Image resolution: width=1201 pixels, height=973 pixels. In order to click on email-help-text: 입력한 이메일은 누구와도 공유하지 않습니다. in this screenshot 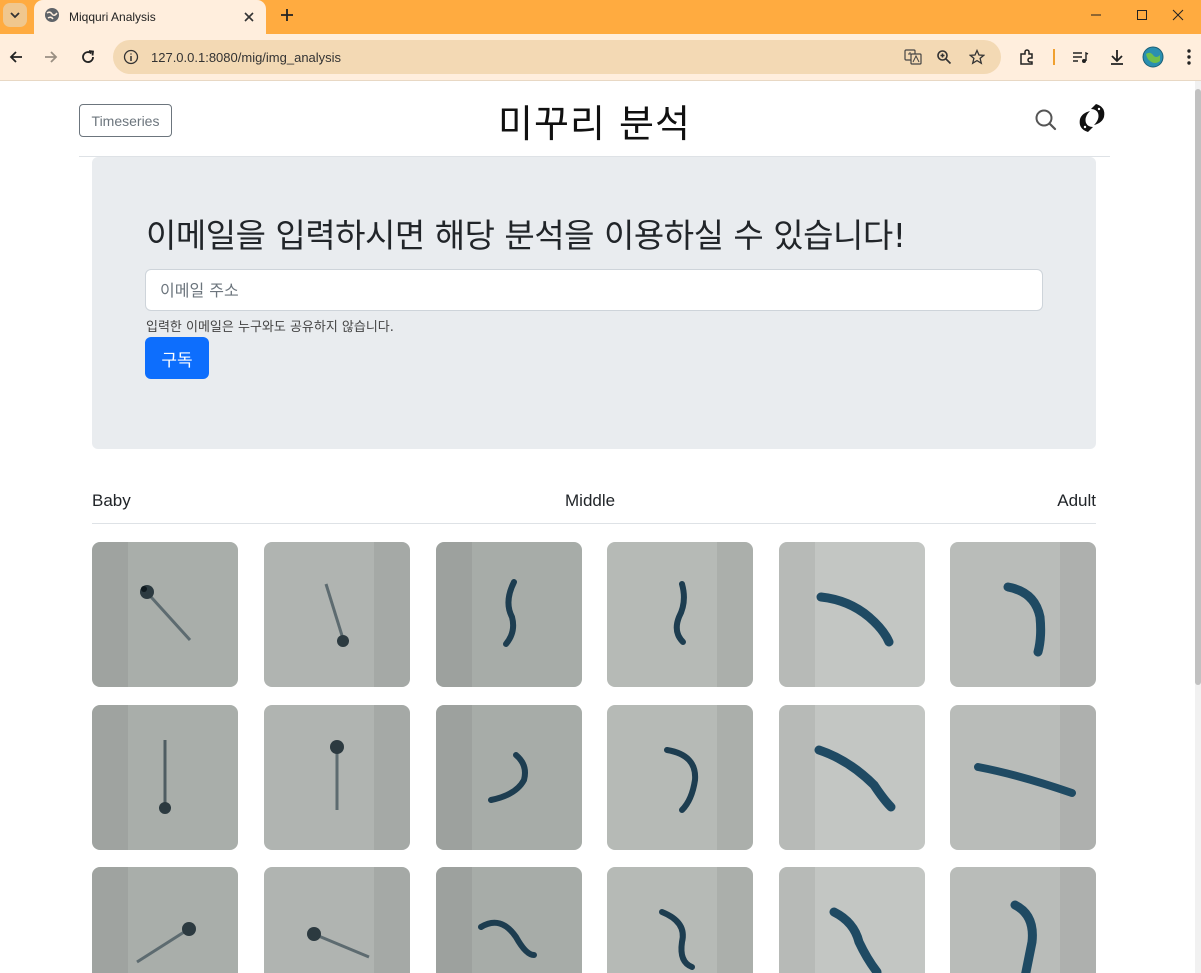, I will do `click(270, 327)`.